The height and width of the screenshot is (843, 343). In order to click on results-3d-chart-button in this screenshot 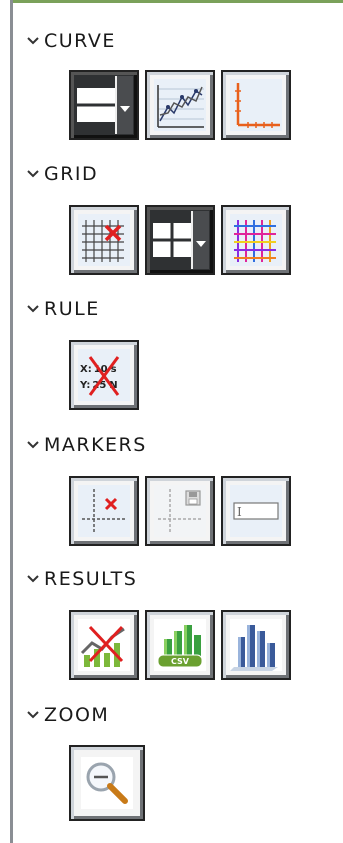, I will do `click(256, 645)`.